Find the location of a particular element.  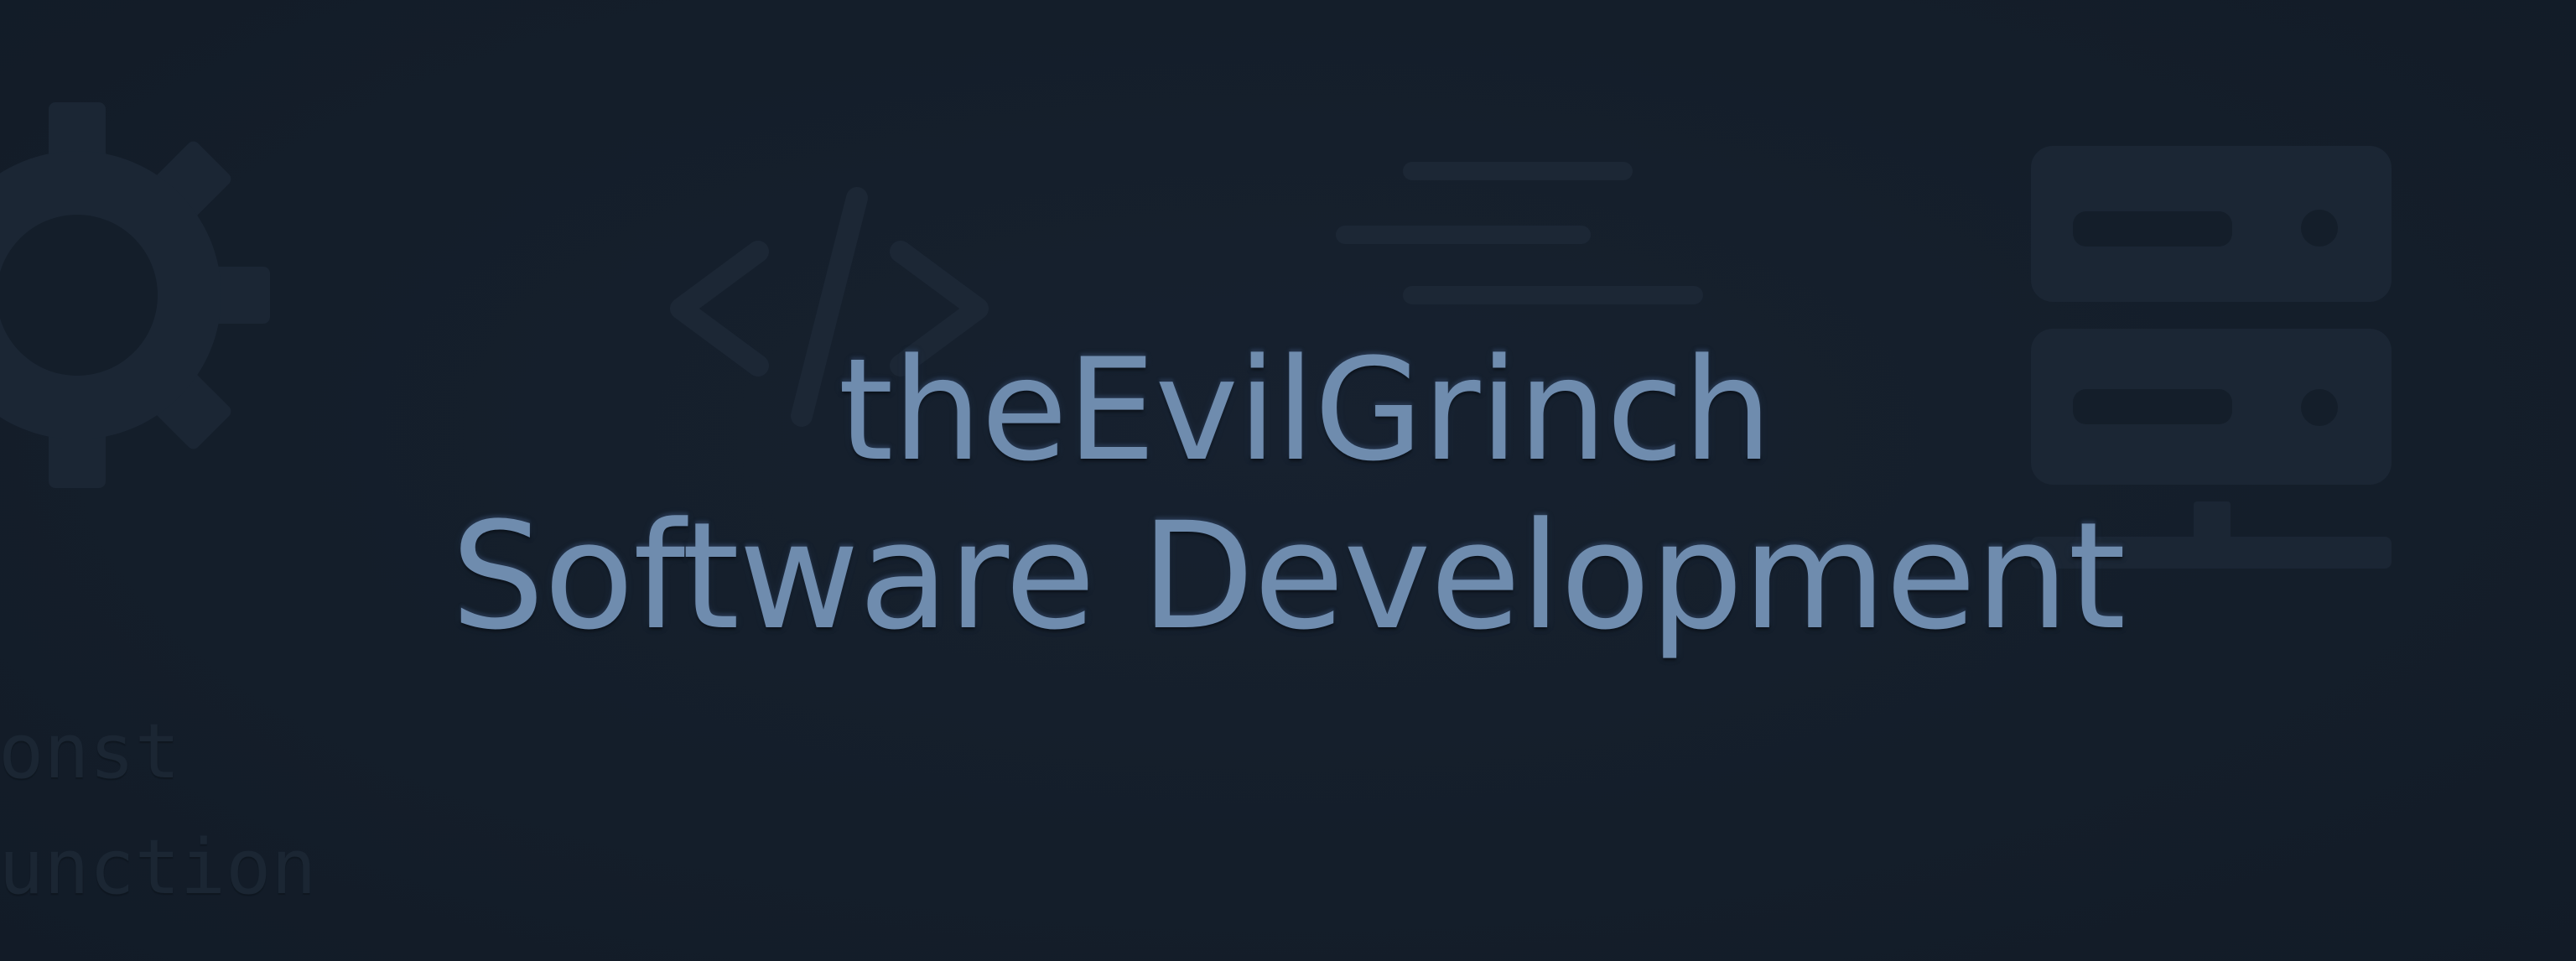

background-code-line: const is located at coordinates (90, 752).